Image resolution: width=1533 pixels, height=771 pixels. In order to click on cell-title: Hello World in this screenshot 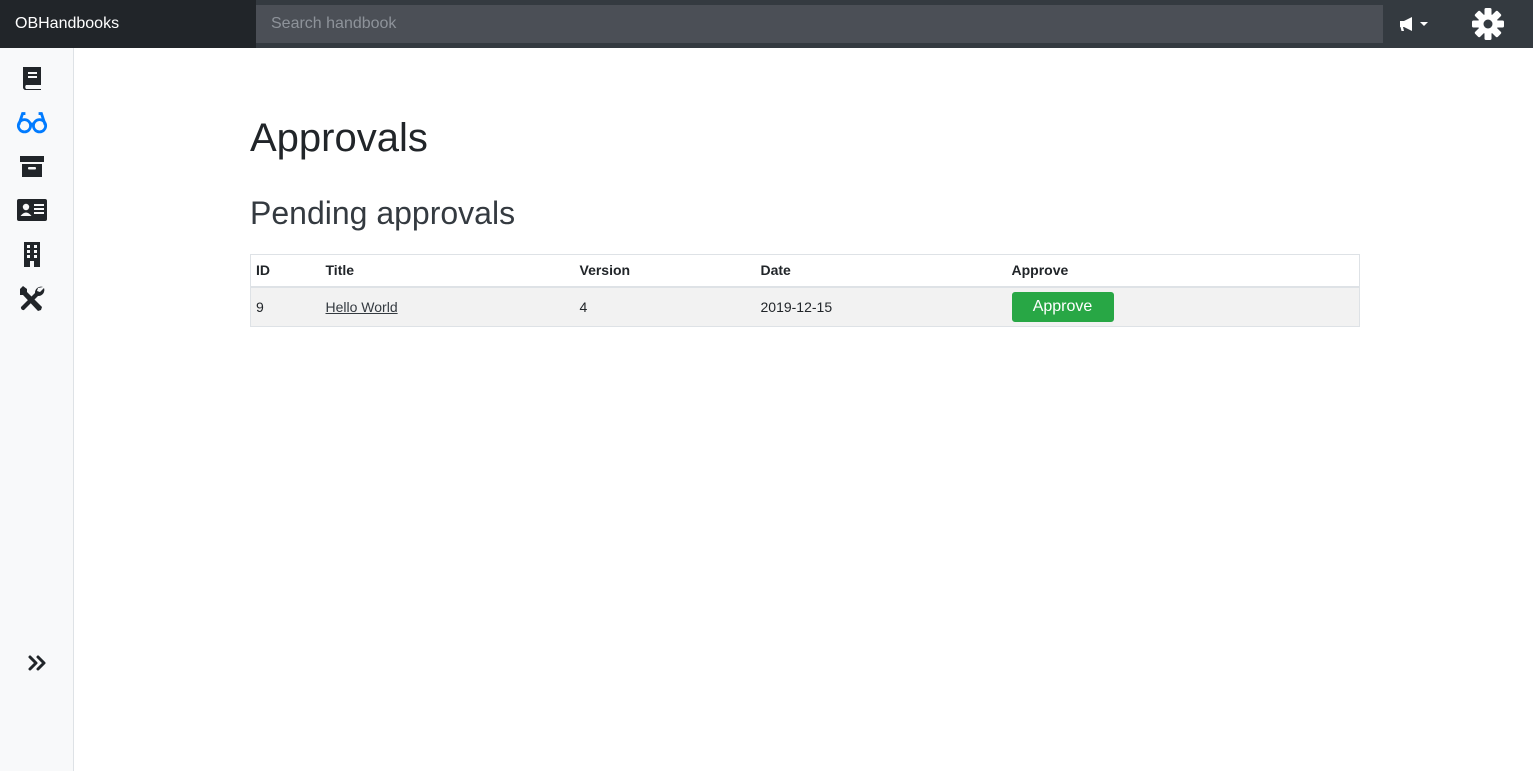, I will do `click(447, 306)`.